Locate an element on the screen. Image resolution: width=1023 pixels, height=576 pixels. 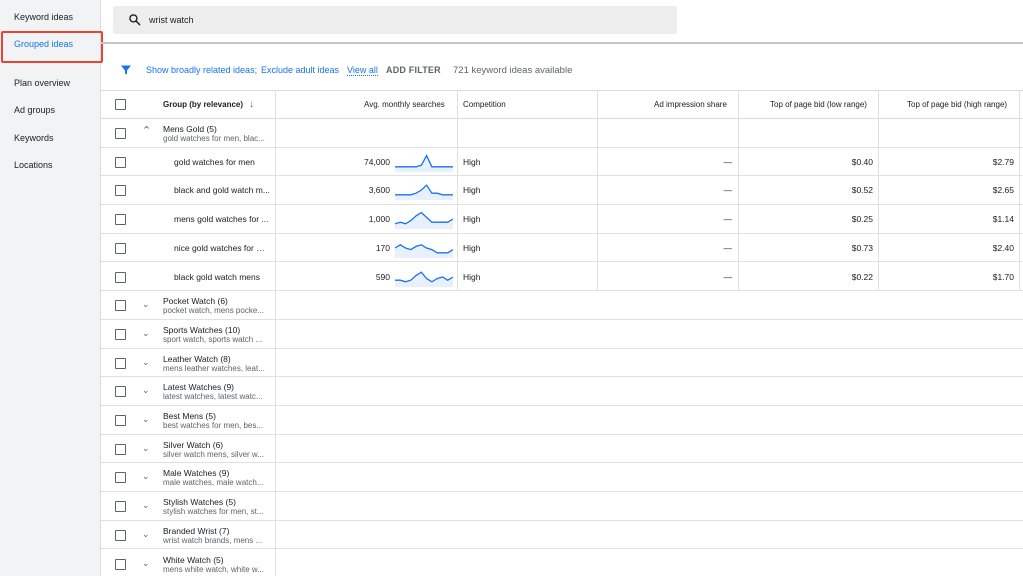
ad-impression-share-value: — is located at coordinates (728, 247).